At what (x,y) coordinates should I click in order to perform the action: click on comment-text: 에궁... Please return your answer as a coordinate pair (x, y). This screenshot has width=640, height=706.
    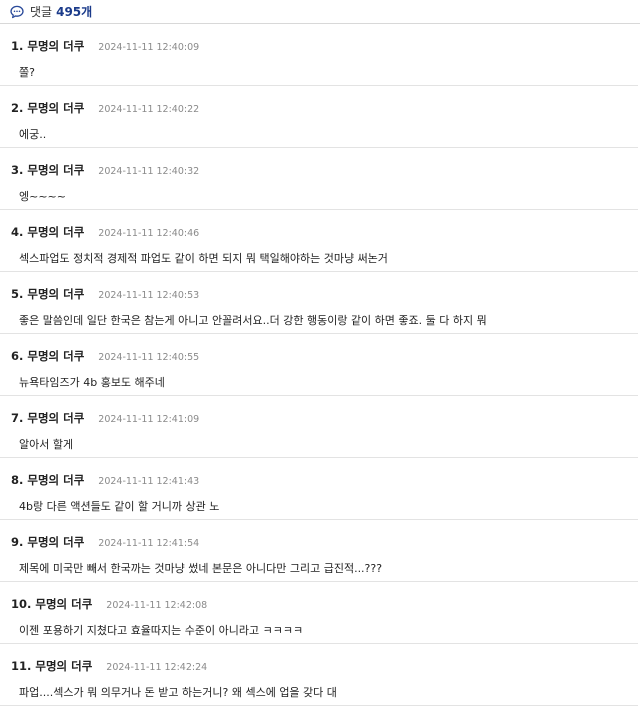
    Looking at the image, I should click on (33, 134).